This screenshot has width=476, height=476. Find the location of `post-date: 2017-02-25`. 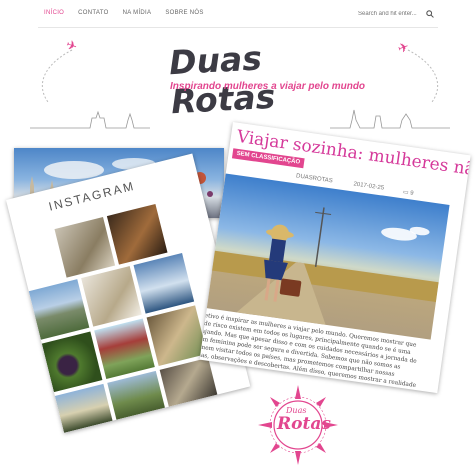

post-date: 2017-02-25 is located at coordinates (369, 186).